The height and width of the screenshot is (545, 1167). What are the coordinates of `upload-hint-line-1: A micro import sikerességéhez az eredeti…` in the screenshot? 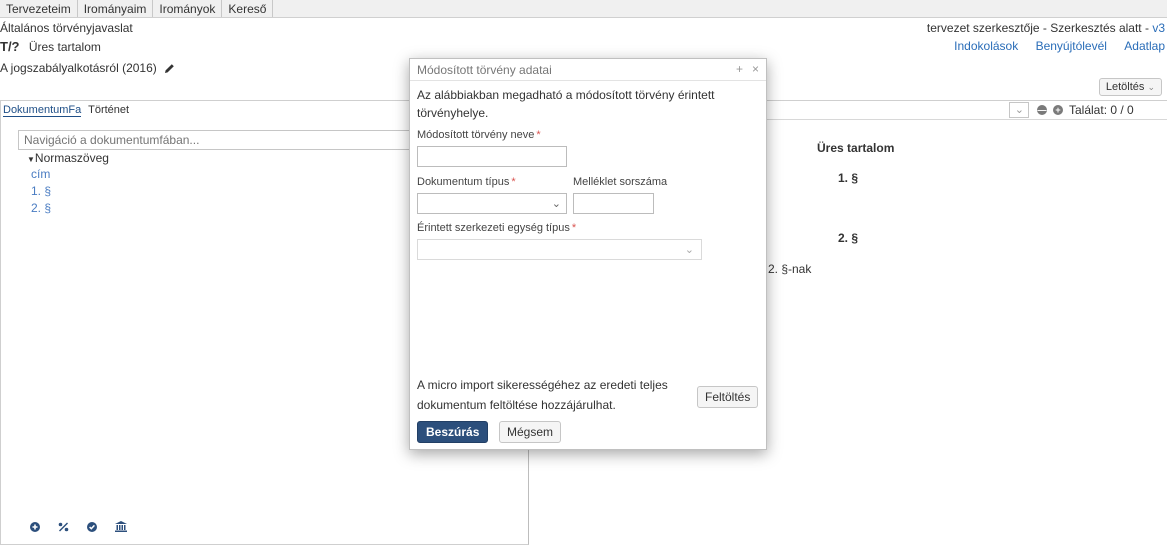 It's located at (542, 385).